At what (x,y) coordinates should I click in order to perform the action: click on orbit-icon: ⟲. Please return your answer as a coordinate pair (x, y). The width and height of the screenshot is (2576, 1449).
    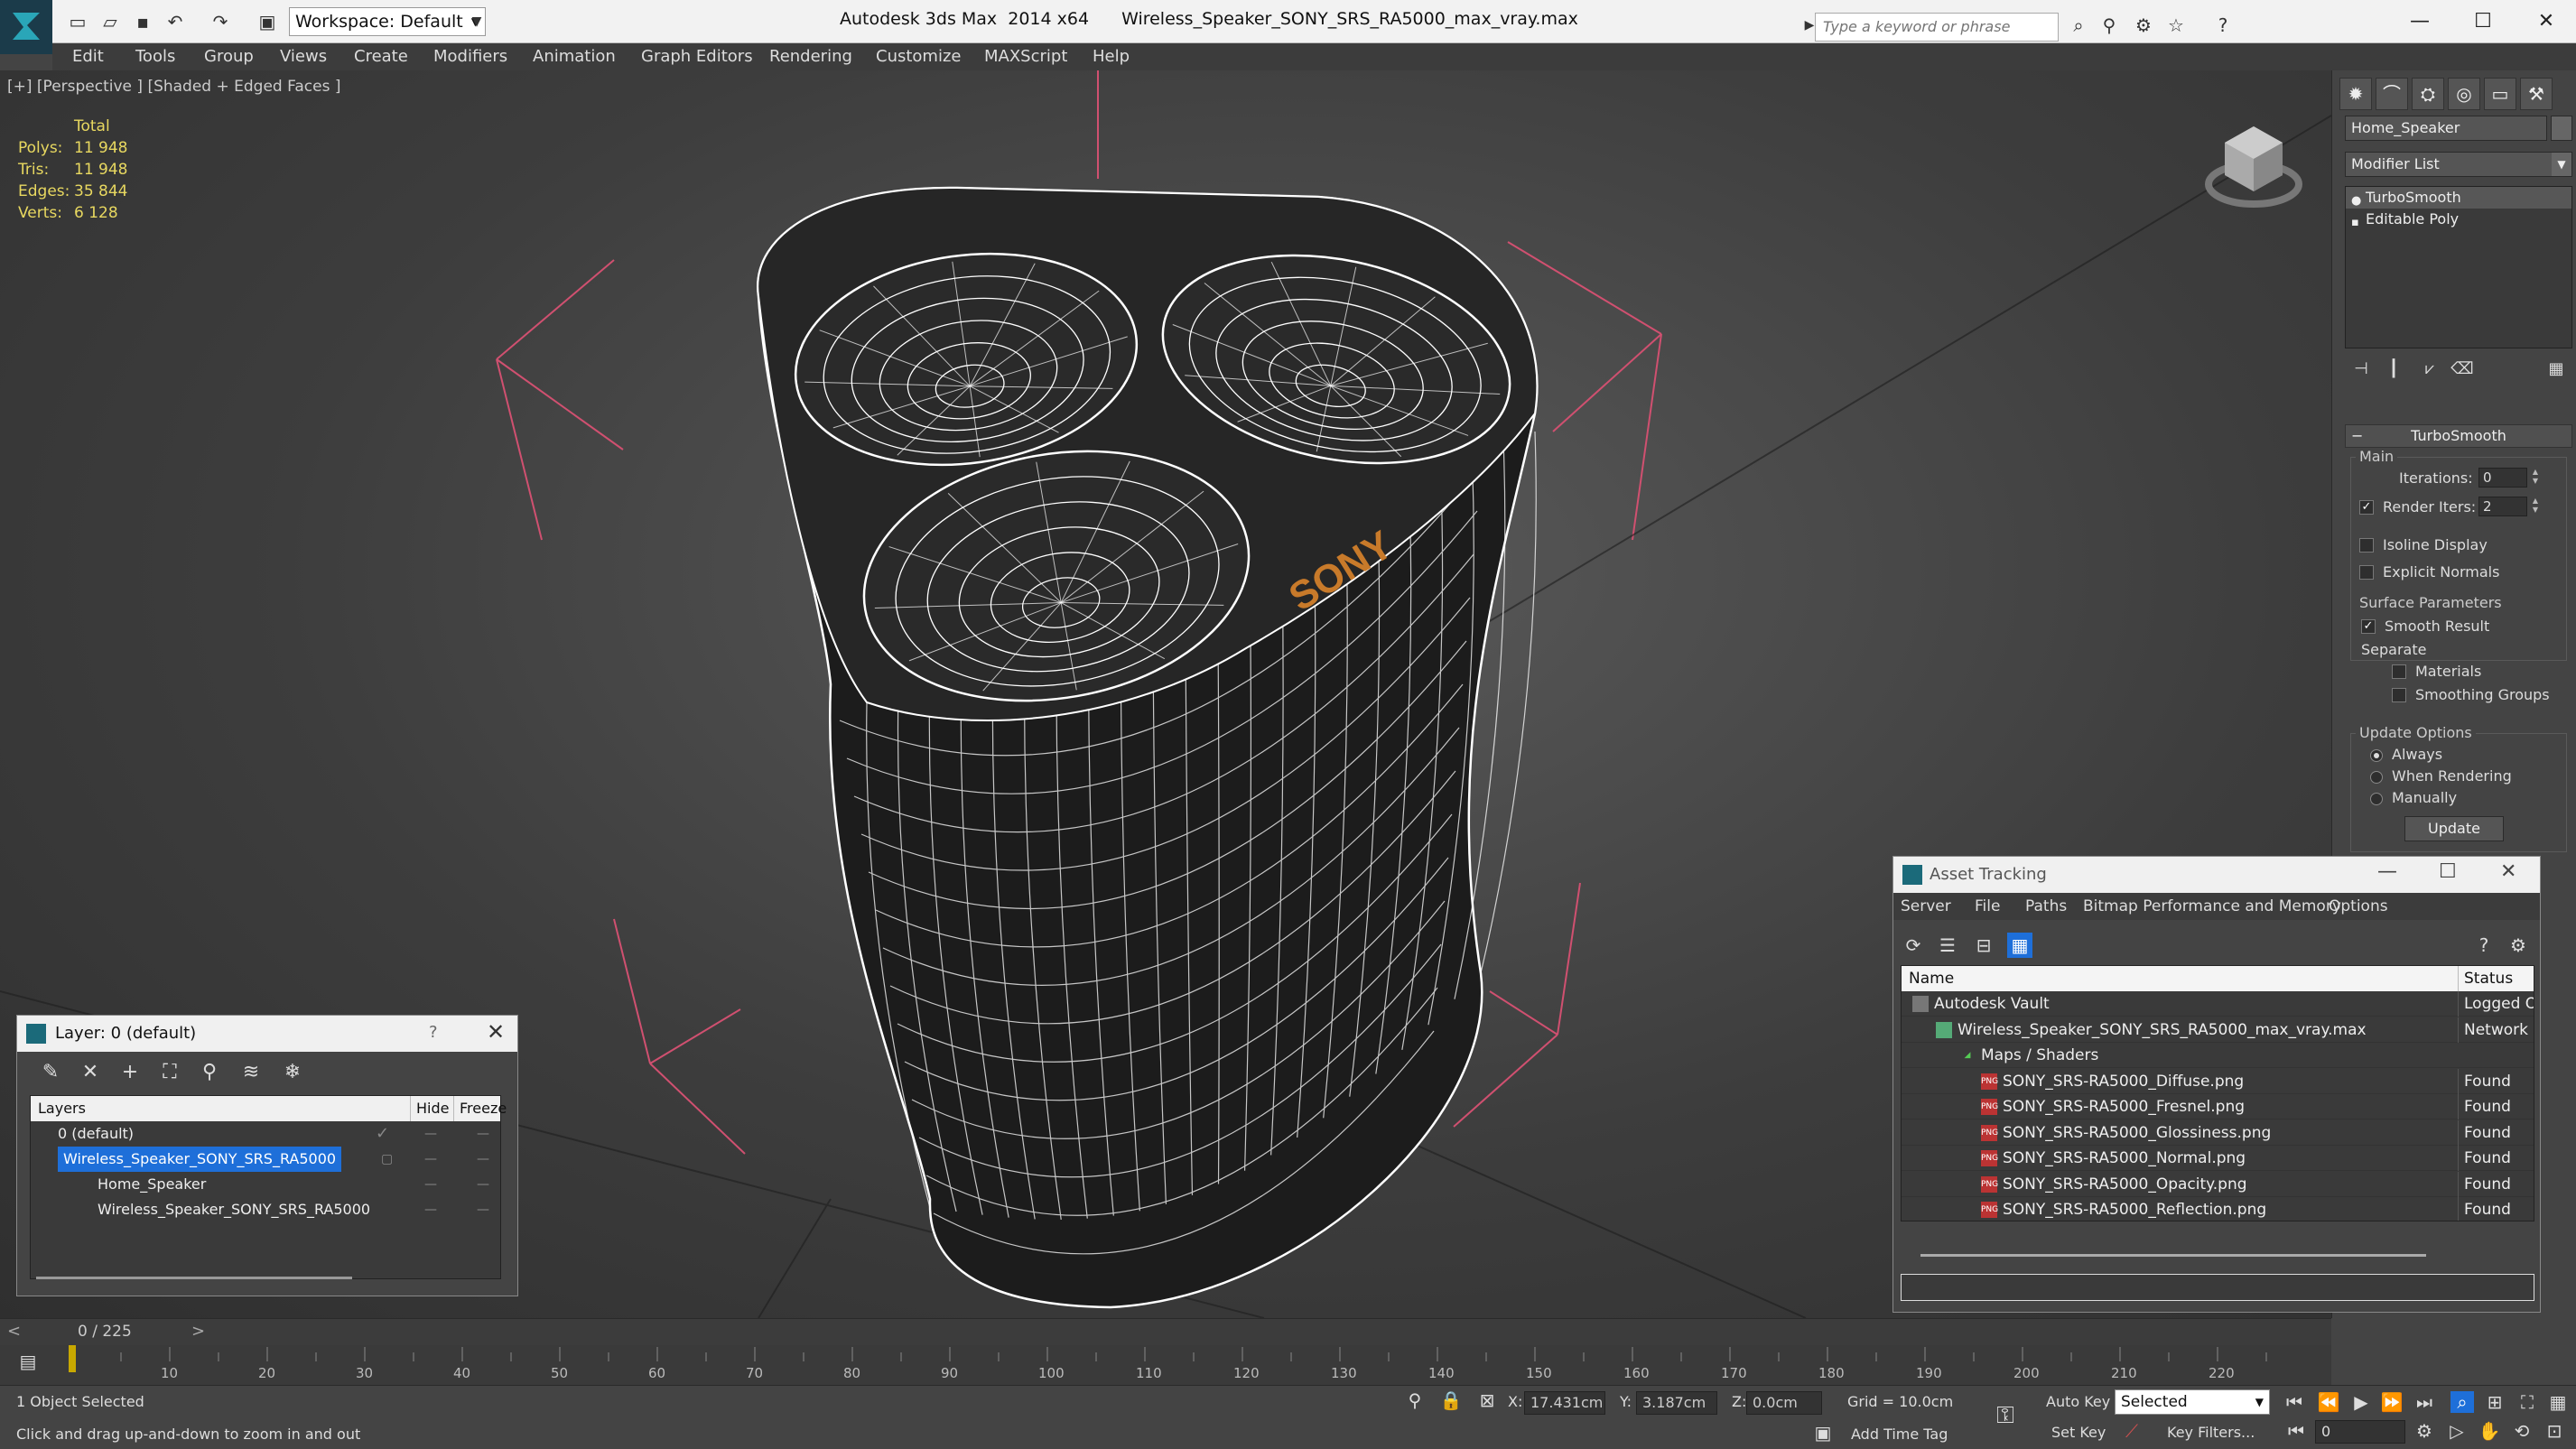
    Looking at the image, I should click on (2522, 1431).